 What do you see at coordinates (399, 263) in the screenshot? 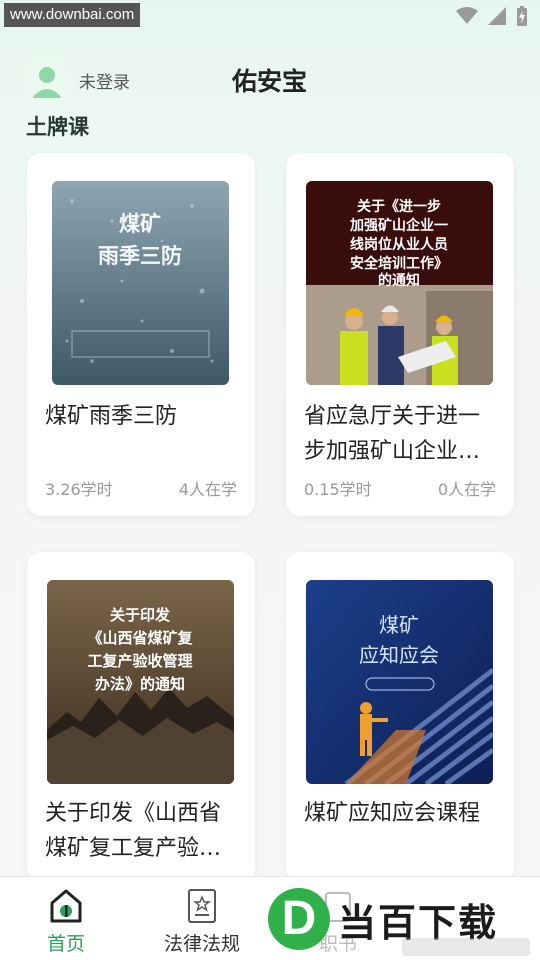
I see `cover-line: 安全培训工作》` at bounding box center [399, 263].